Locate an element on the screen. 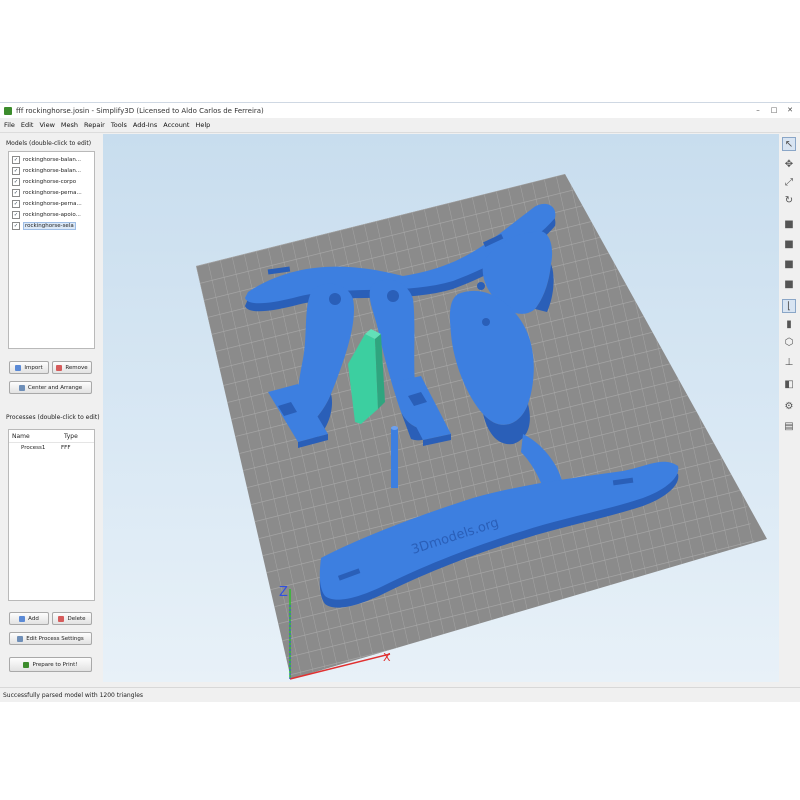 This screenshot has width=800, height=800. prepare-to-print-button: Prepare to Print! is located at coordinates (50, 664).